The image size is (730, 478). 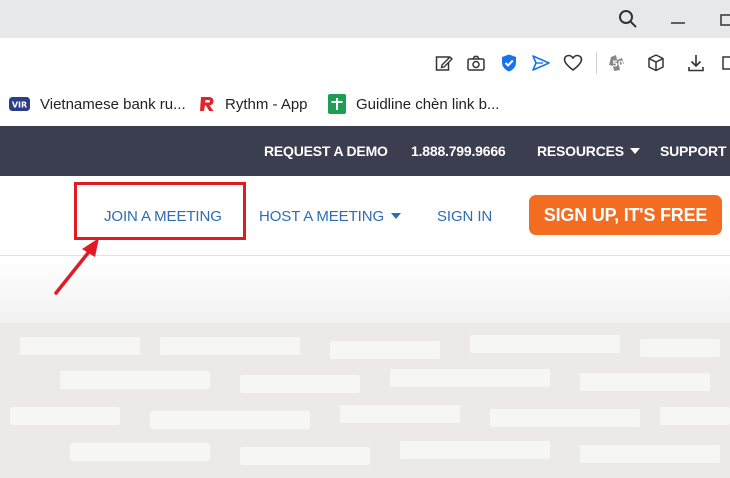 I want to click on browser-title-bar, so click(x=365, y=19).